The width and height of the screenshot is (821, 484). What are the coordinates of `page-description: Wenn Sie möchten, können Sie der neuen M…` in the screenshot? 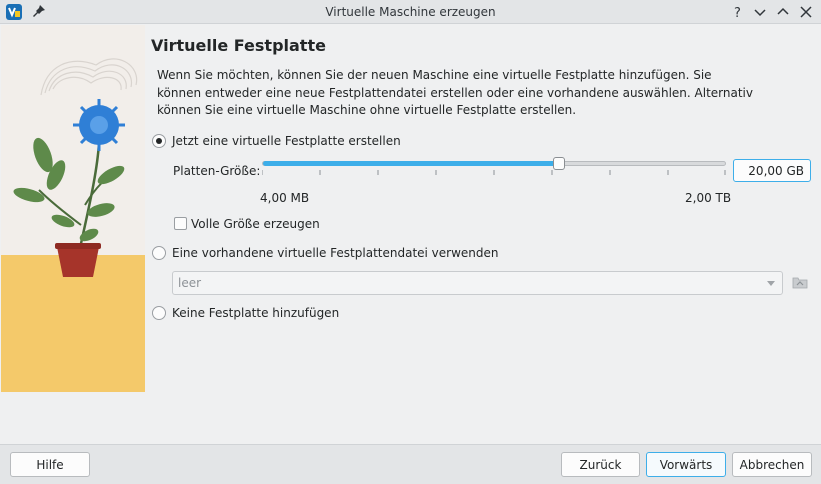 It's located at (455, 92).